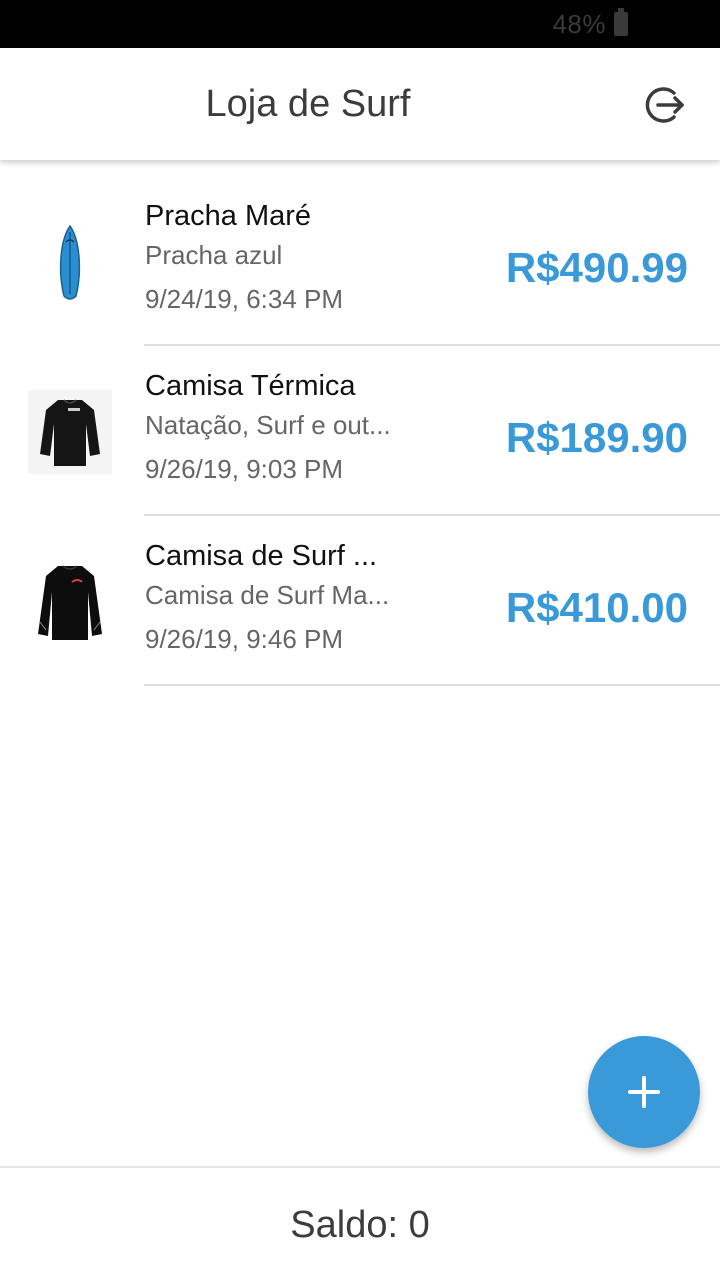  Describe the element at coordinates (244, 469) in the screenshot. I see `product-date: 9/26/19, 9:03 PM` at that location.